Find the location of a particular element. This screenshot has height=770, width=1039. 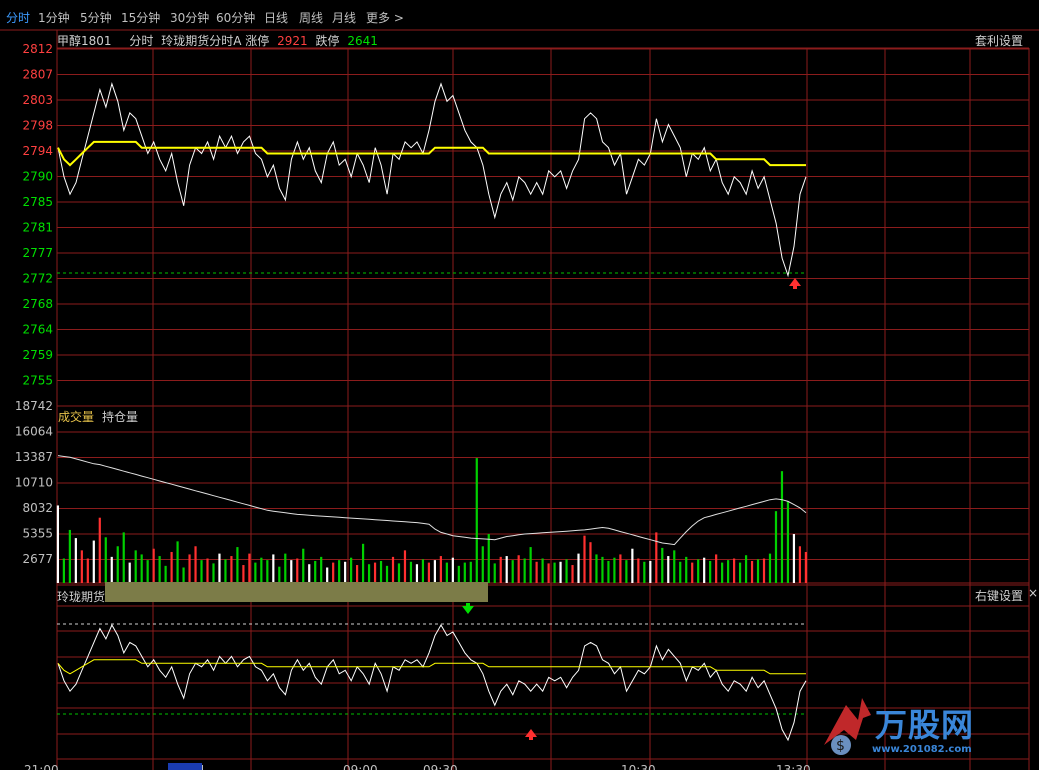

indicator-scroll-bar is located at coordinates (296, 592).